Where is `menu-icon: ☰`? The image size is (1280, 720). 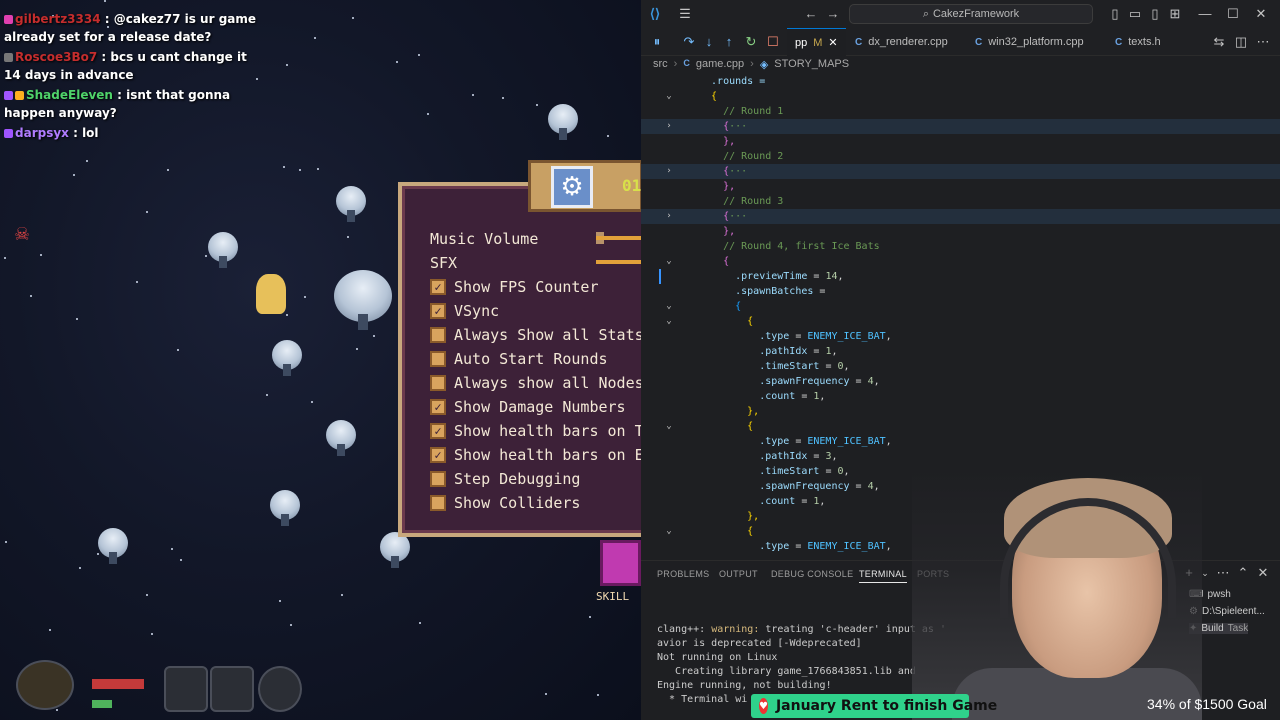 menu-icon: ☰ is located at coordinates (685, 14).